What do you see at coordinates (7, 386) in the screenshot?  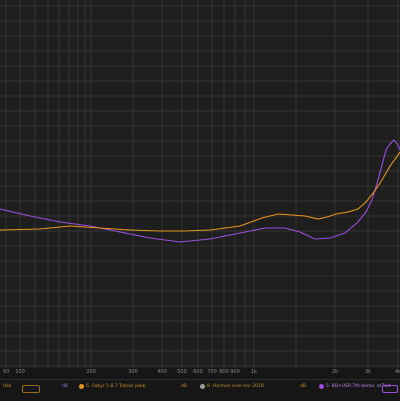 I see `legend-item-0: Ukk` at bounding box center [7, 386].